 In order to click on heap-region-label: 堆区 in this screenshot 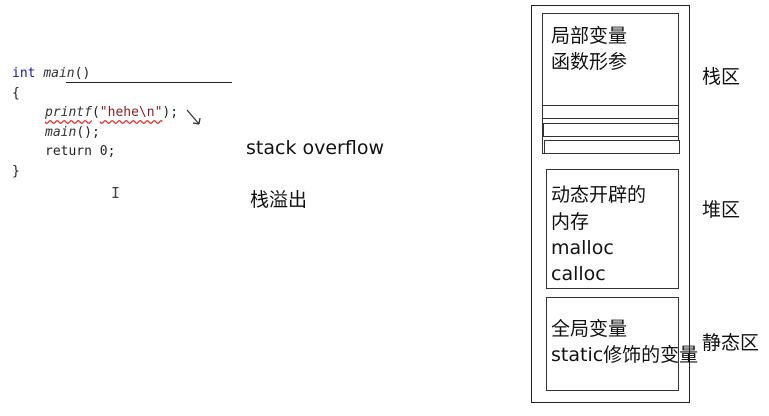, I will do `click(721, 210)`.